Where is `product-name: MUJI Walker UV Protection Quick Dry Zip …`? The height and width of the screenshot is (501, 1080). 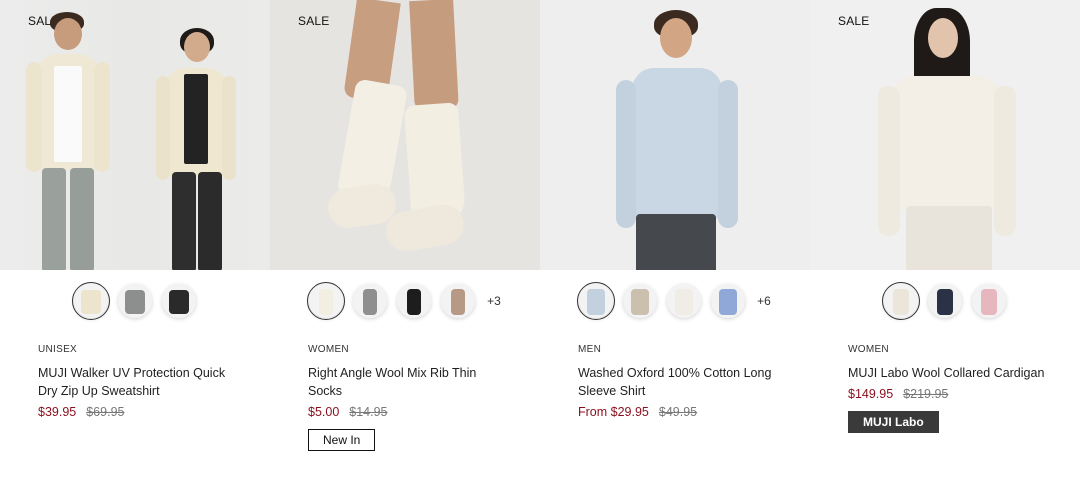 product-name: MUJI Walker UV Protection Quick Dry Zip … is located at coordinates (138, 382).